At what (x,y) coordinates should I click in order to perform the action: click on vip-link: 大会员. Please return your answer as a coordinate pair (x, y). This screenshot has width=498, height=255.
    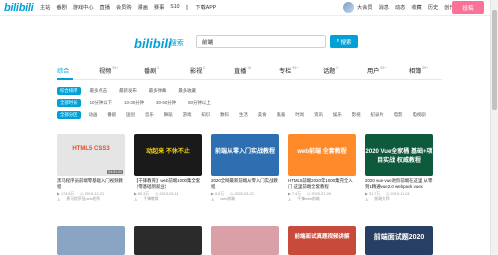
    Looking at the image, I should click on (365, 7).